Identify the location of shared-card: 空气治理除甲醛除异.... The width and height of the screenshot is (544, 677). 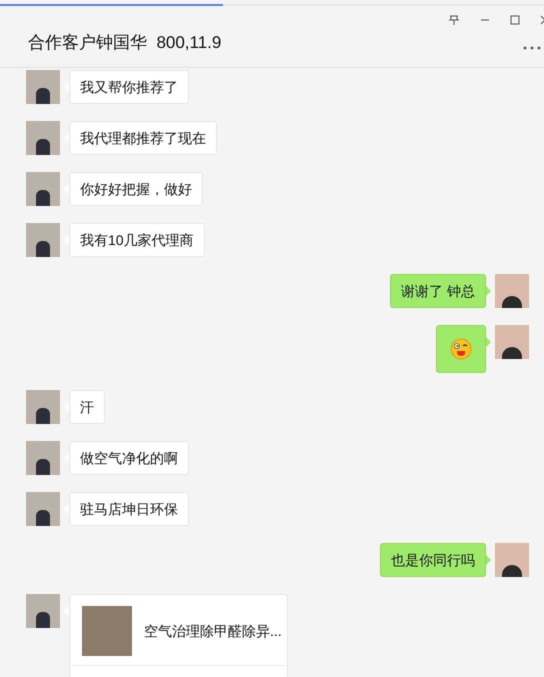
(178, 635).